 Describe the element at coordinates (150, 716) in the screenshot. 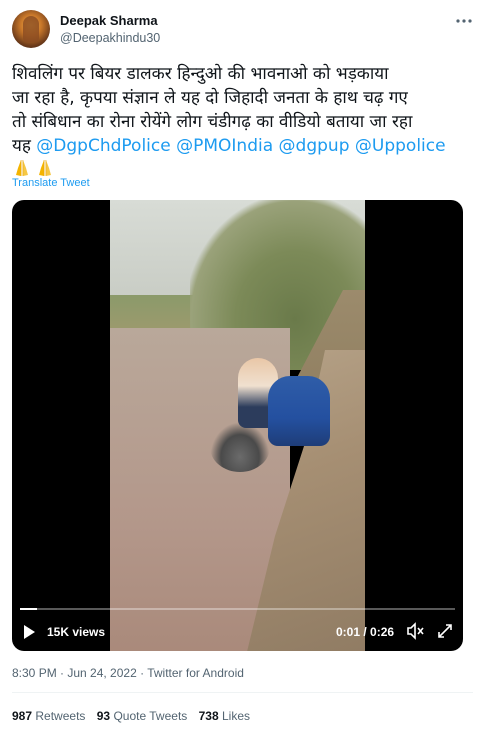

I see `quotes-label: Quote Tweets` at that location.